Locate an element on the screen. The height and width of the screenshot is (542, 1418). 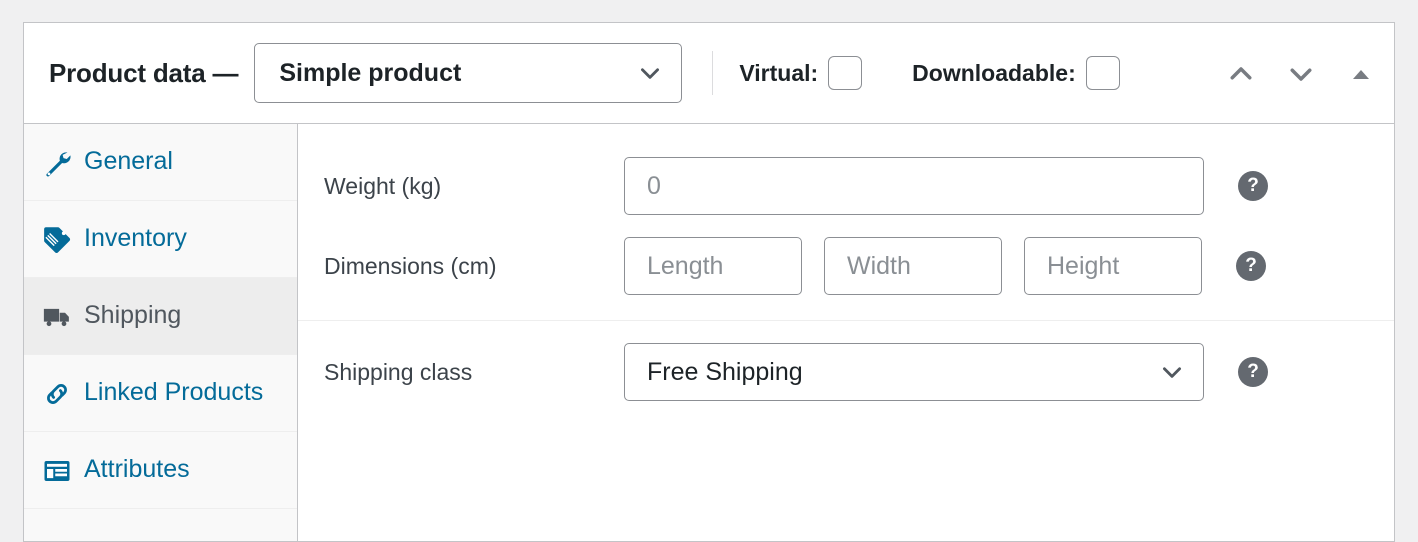
header-controls is located at coordinates (1301, 73).